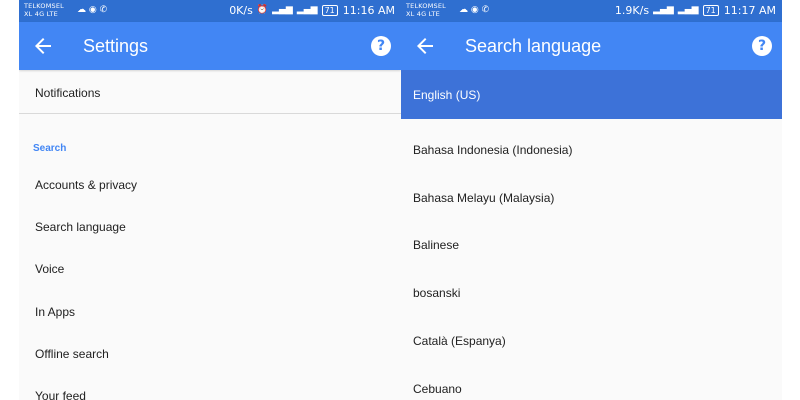  Describe the element at coordinates (436, 293) in the screenshot. I see `language-item-bosanski: bosanski` at that location.